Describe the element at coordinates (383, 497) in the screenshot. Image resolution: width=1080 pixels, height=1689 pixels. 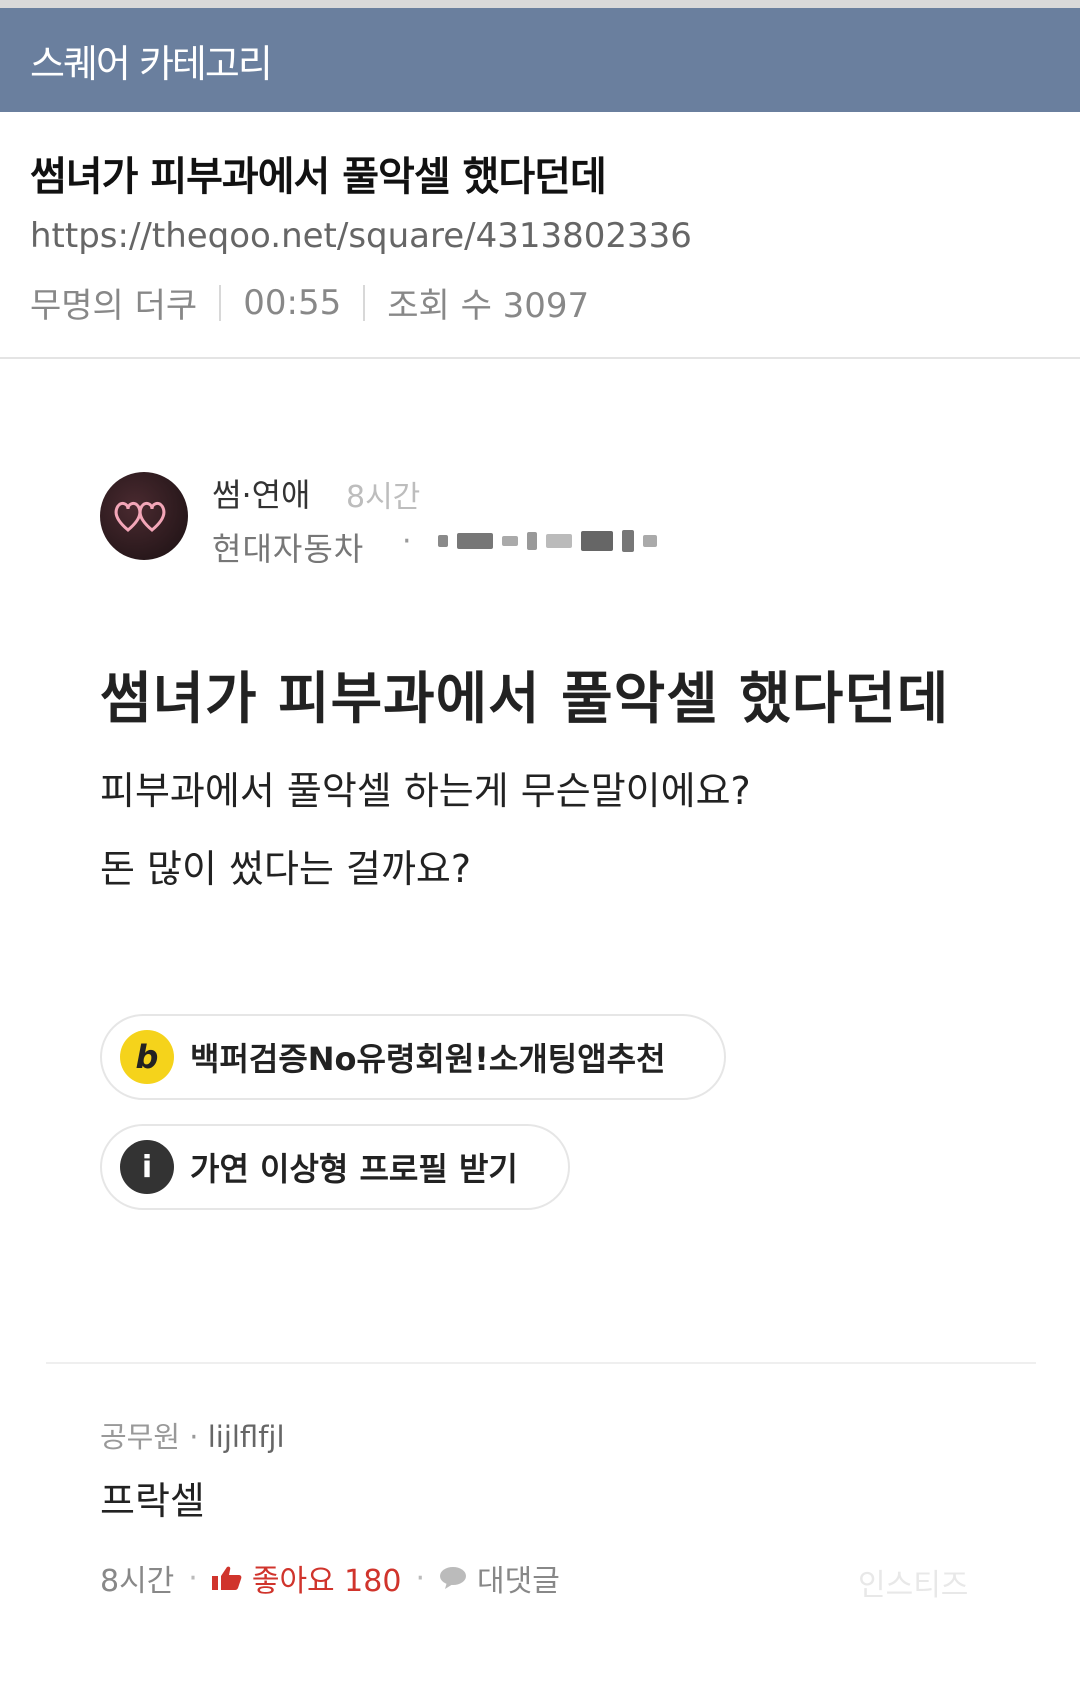
I see `post-time-ago: 8시간` at that location.